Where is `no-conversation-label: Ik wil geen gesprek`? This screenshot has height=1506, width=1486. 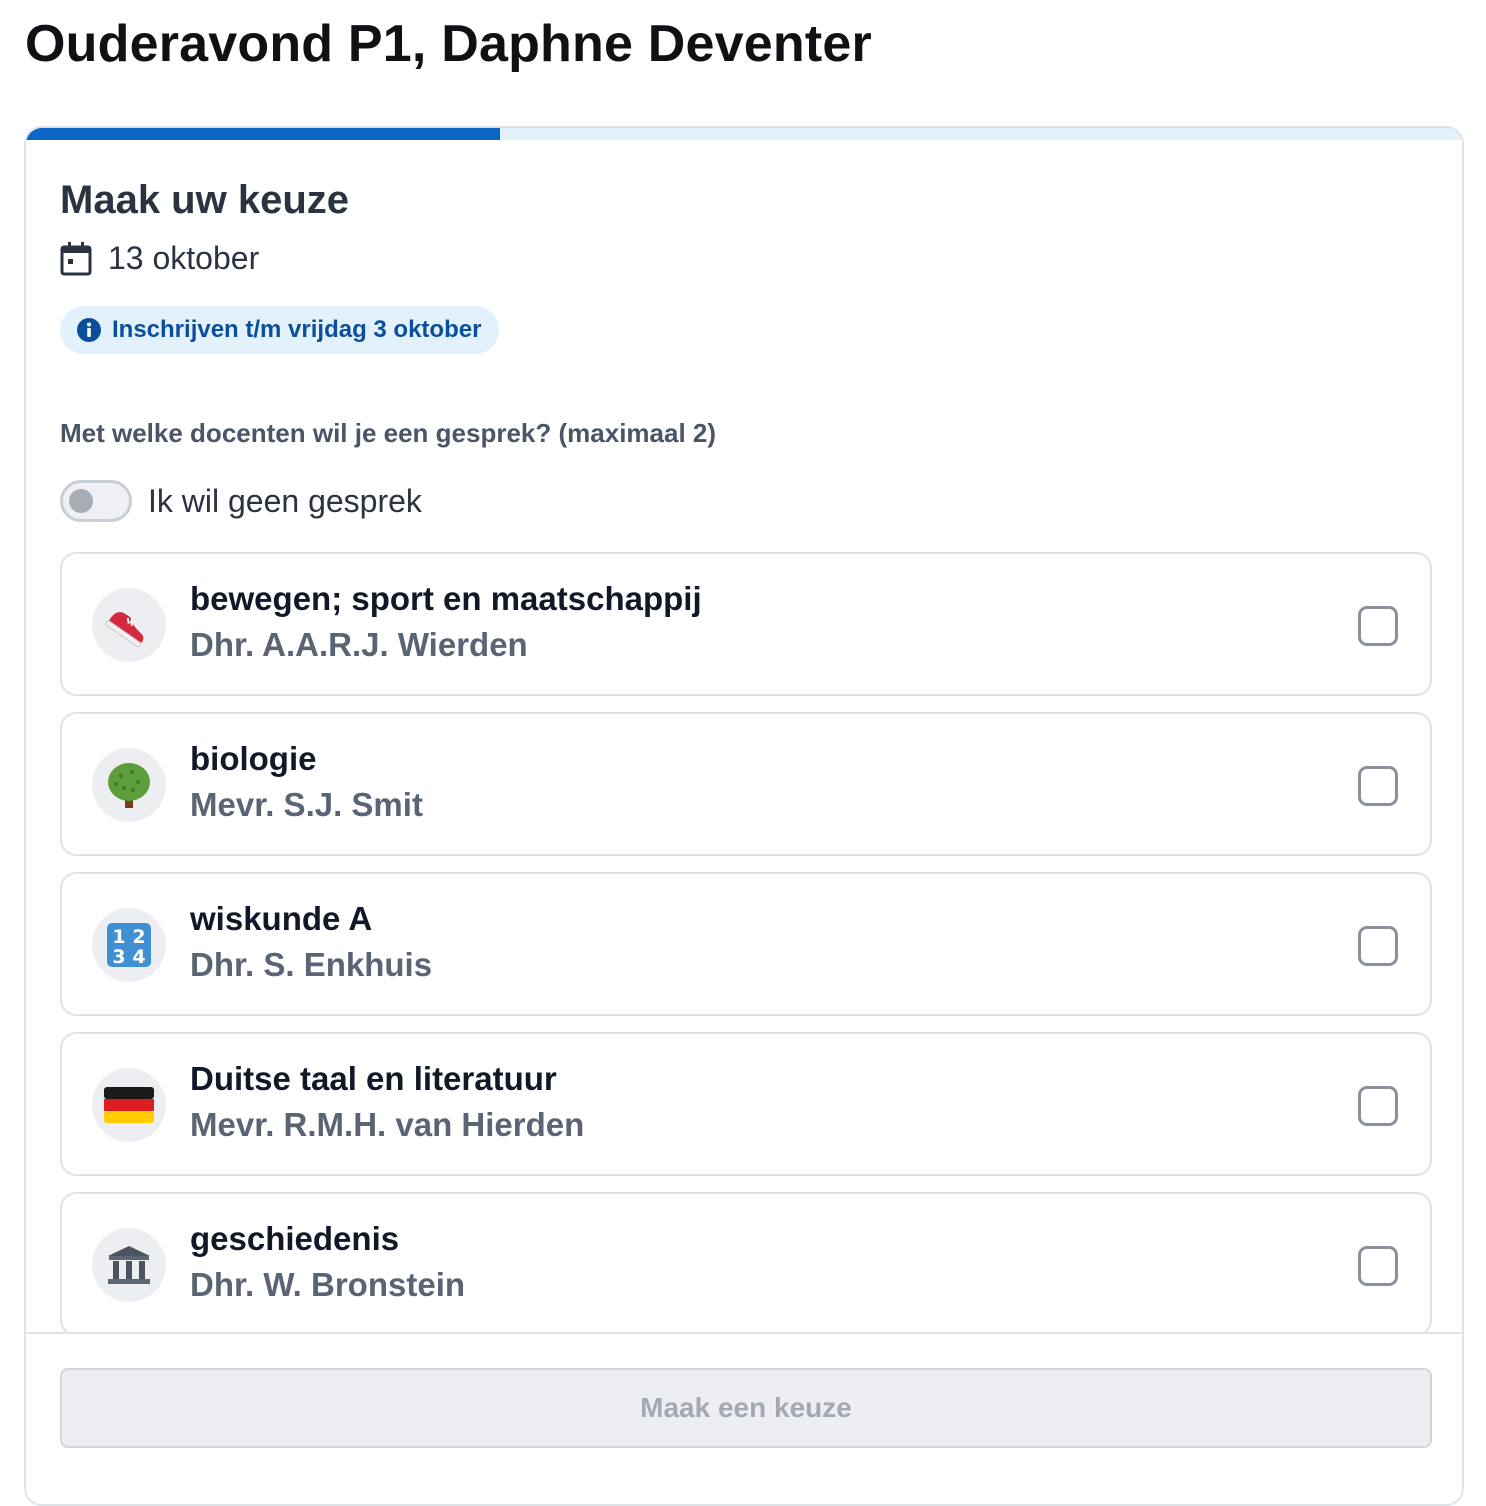 no-conversation-label: Ik wil geen gesprek is located at coordinates (285, 501).